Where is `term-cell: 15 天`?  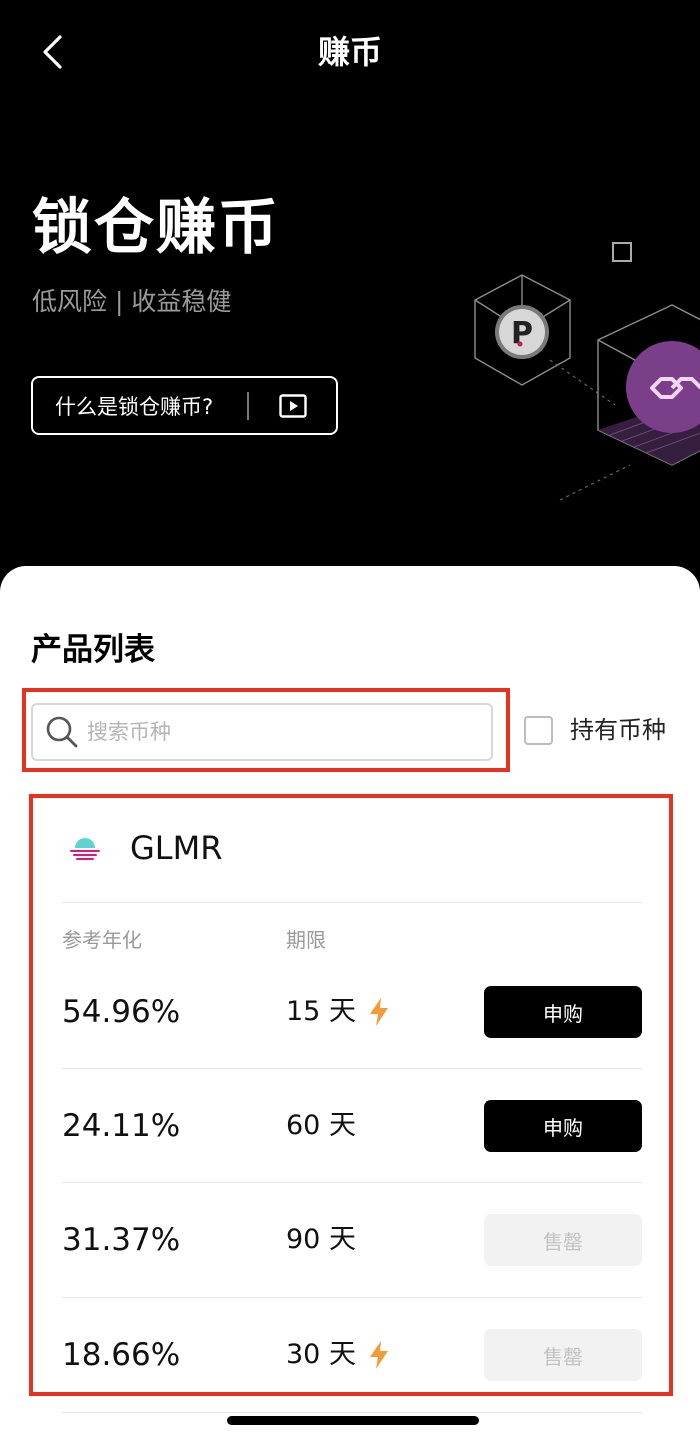
term-cell: 15 天 is located at coordinates (338, 1012).